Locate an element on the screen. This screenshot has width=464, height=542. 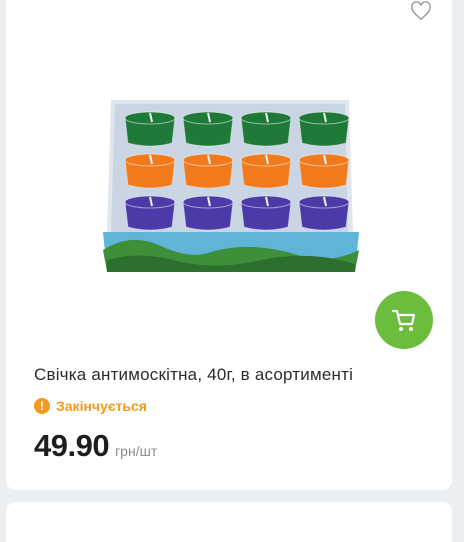
add-to-cart-button is located at coordinates (404, 320).